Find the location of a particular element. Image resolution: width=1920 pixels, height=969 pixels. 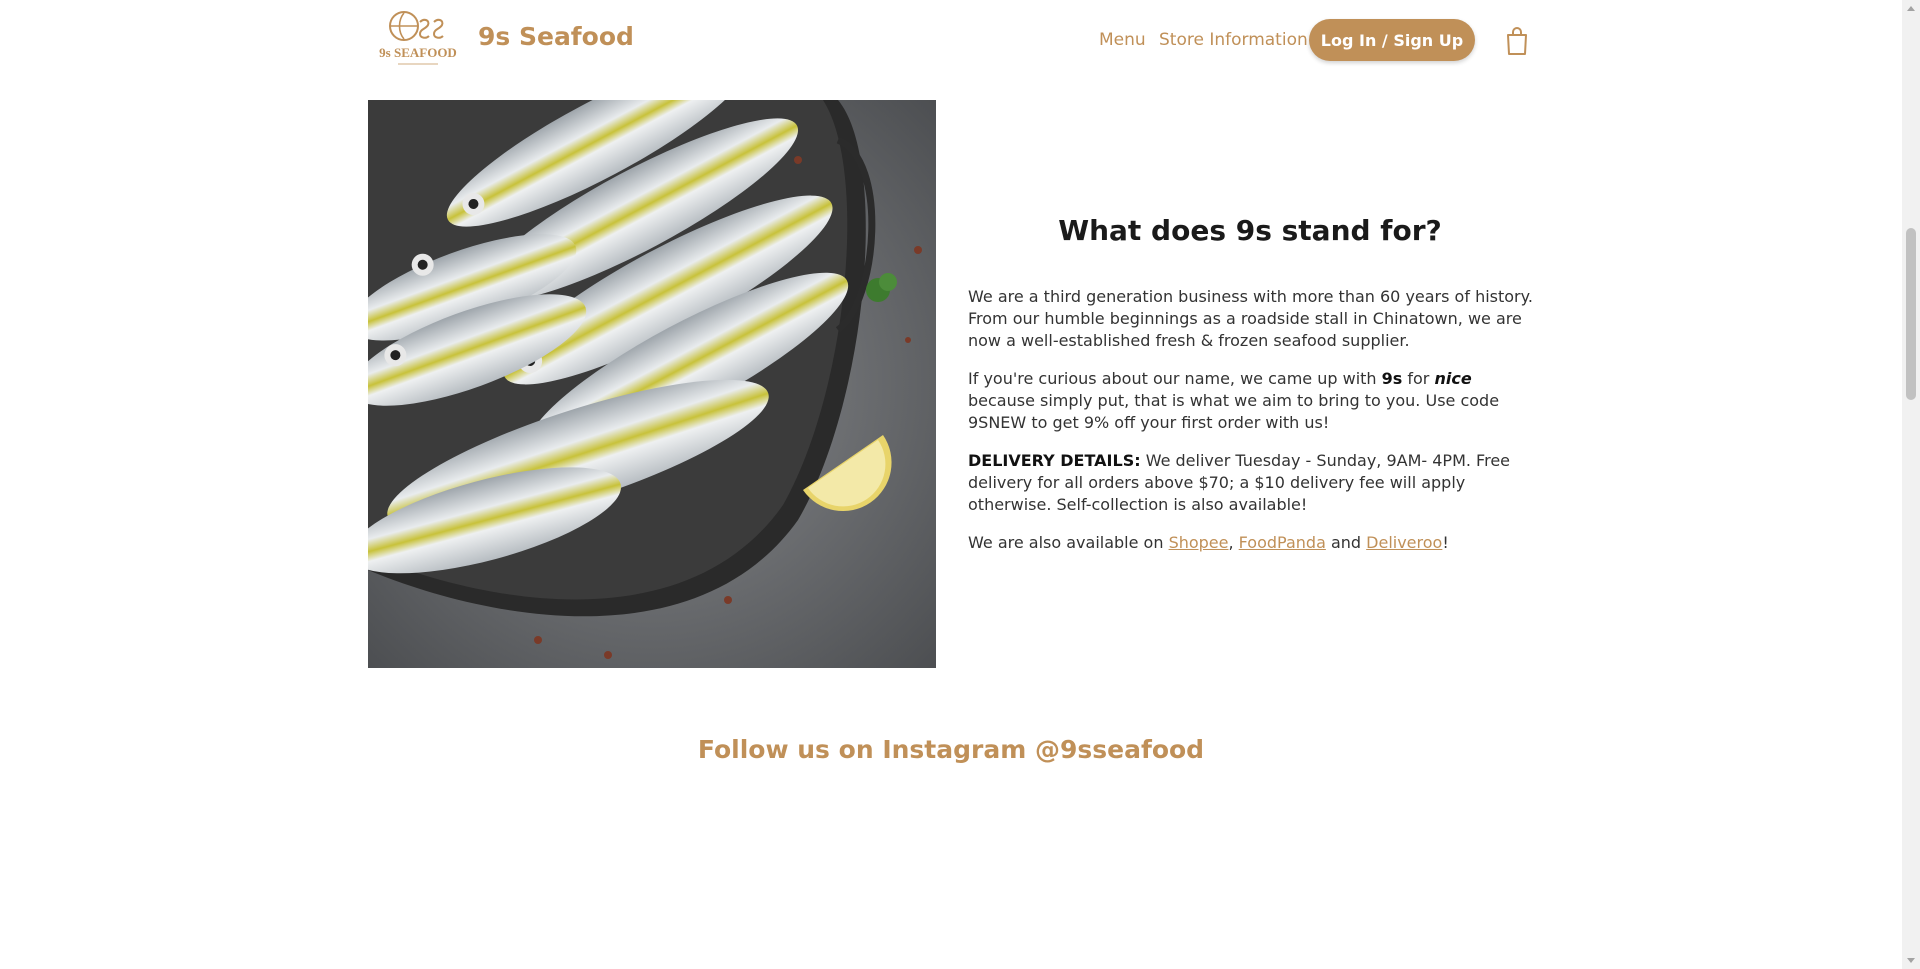

page-scrollbar is located at coordinates (1911, 484).